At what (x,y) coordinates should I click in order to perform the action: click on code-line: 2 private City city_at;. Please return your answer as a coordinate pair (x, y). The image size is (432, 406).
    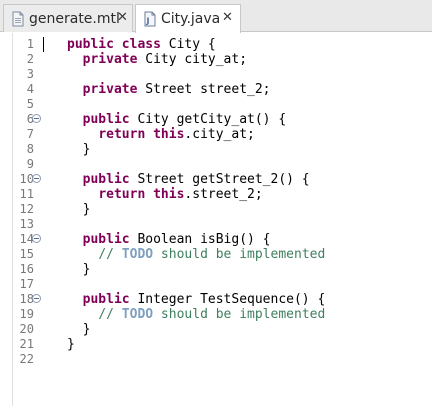
    Looking at the image, I should click on (216, 59).